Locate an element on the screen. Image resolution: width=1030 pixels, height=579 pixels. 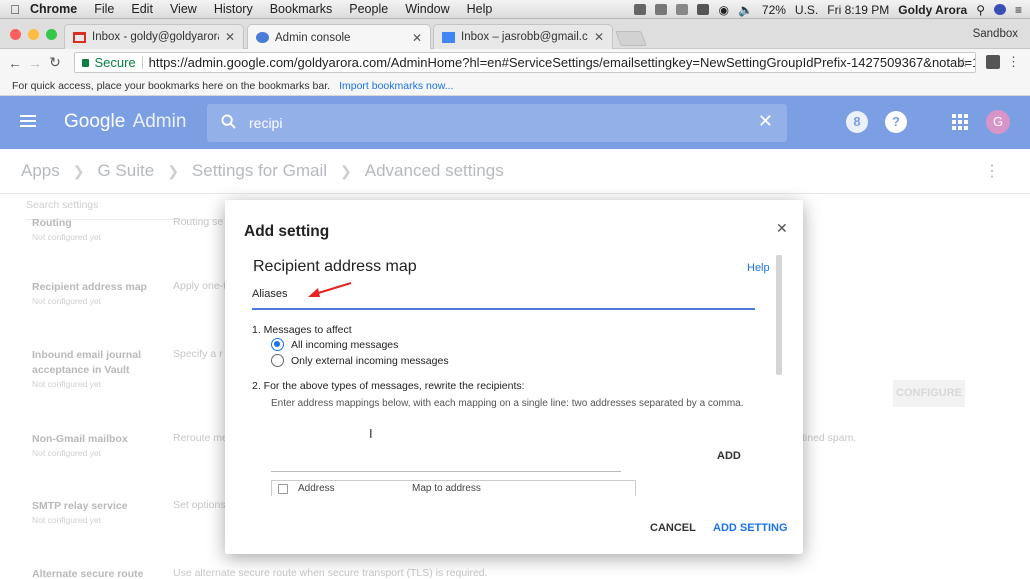
drive-icon is located at coordinates (682, 9).